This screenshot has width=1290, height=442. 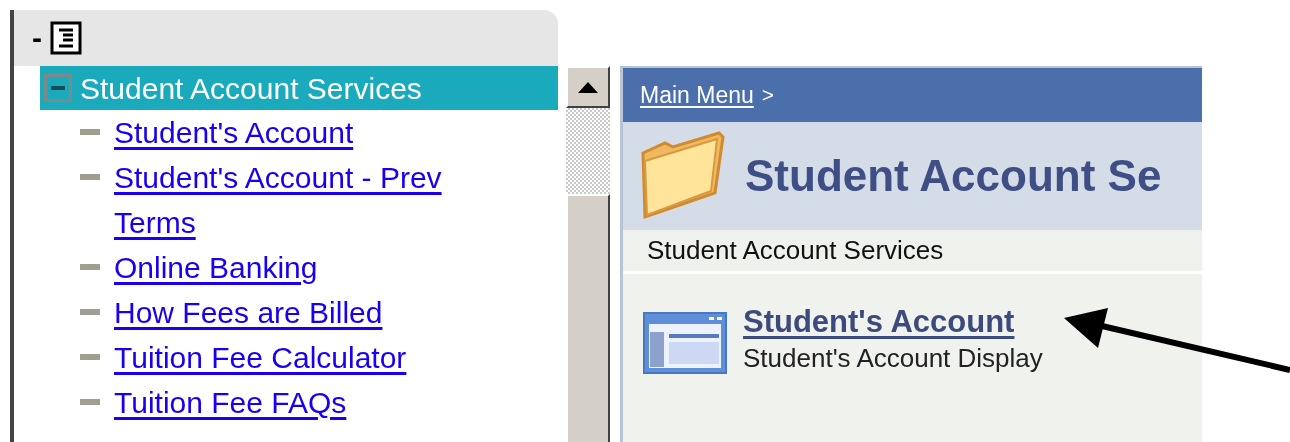 I want to click on breadcrumb-link: Main Menu, so click(x=697, y=95).